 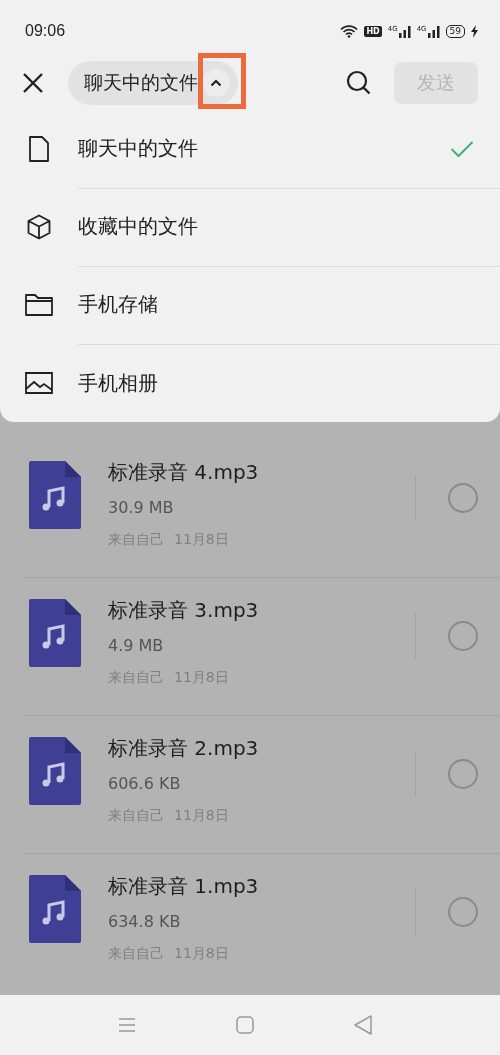 What do you see at coordinates (153, 83) in the screenshot?
I see `source-selector: 聊天中的文件` at bounding box center [153, 83].